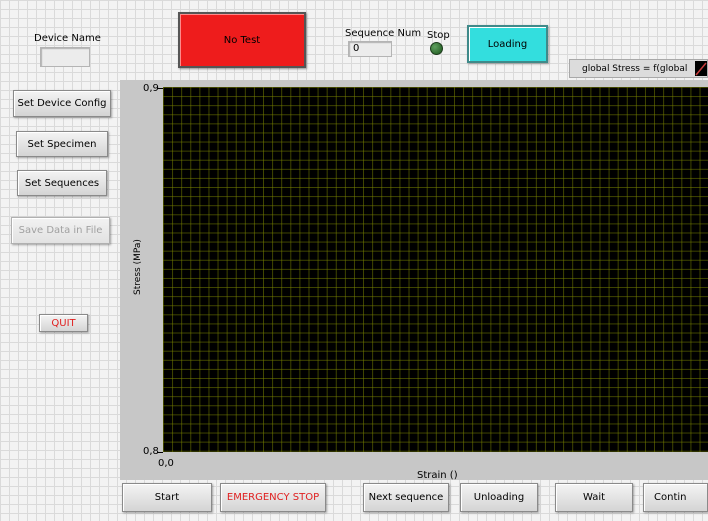  What do you see at coordinates (594, 497) in the screenshot?
I see `wait-button: Wait` at bounding box center [594, 497].